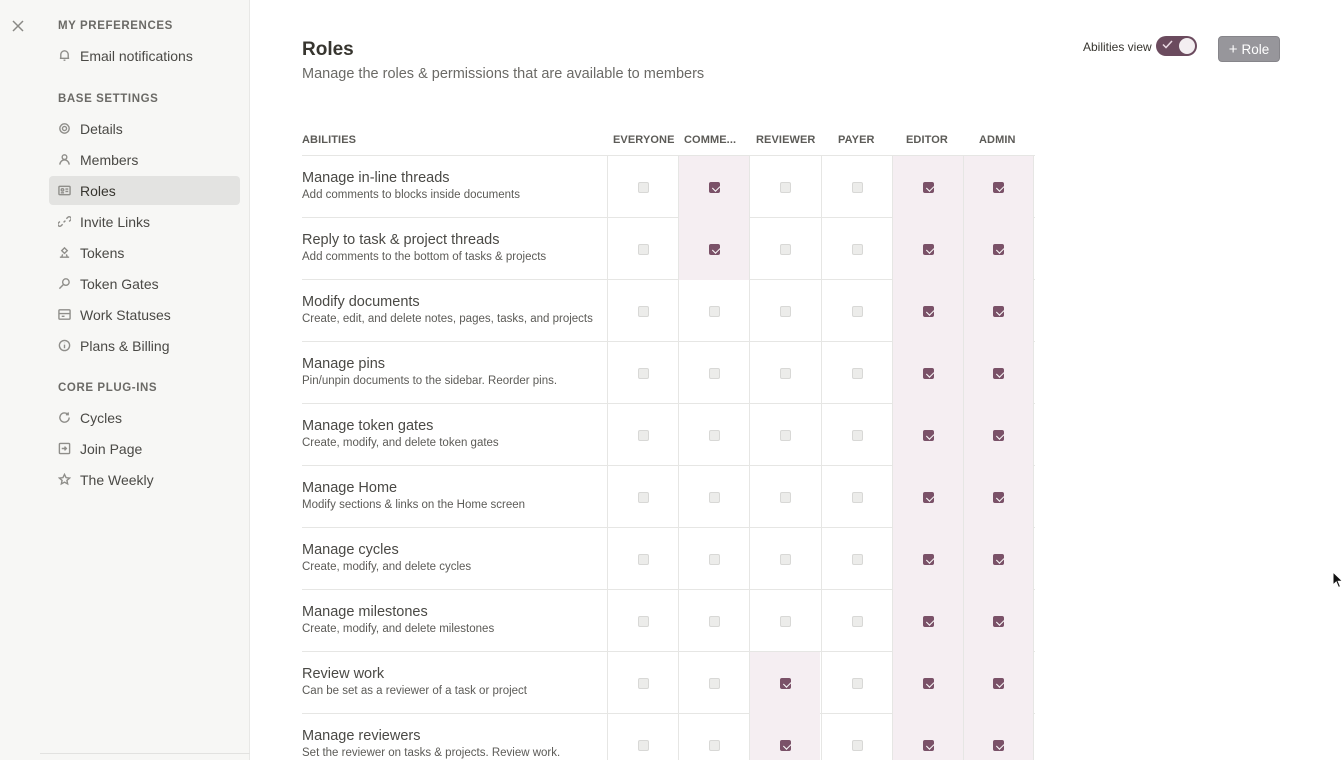 The height and width of the screenshot is (760, 1343). What do you see at coordinates (64, 222) in the screenshot?
I see `link-icon` at bounding box center [64, 222].